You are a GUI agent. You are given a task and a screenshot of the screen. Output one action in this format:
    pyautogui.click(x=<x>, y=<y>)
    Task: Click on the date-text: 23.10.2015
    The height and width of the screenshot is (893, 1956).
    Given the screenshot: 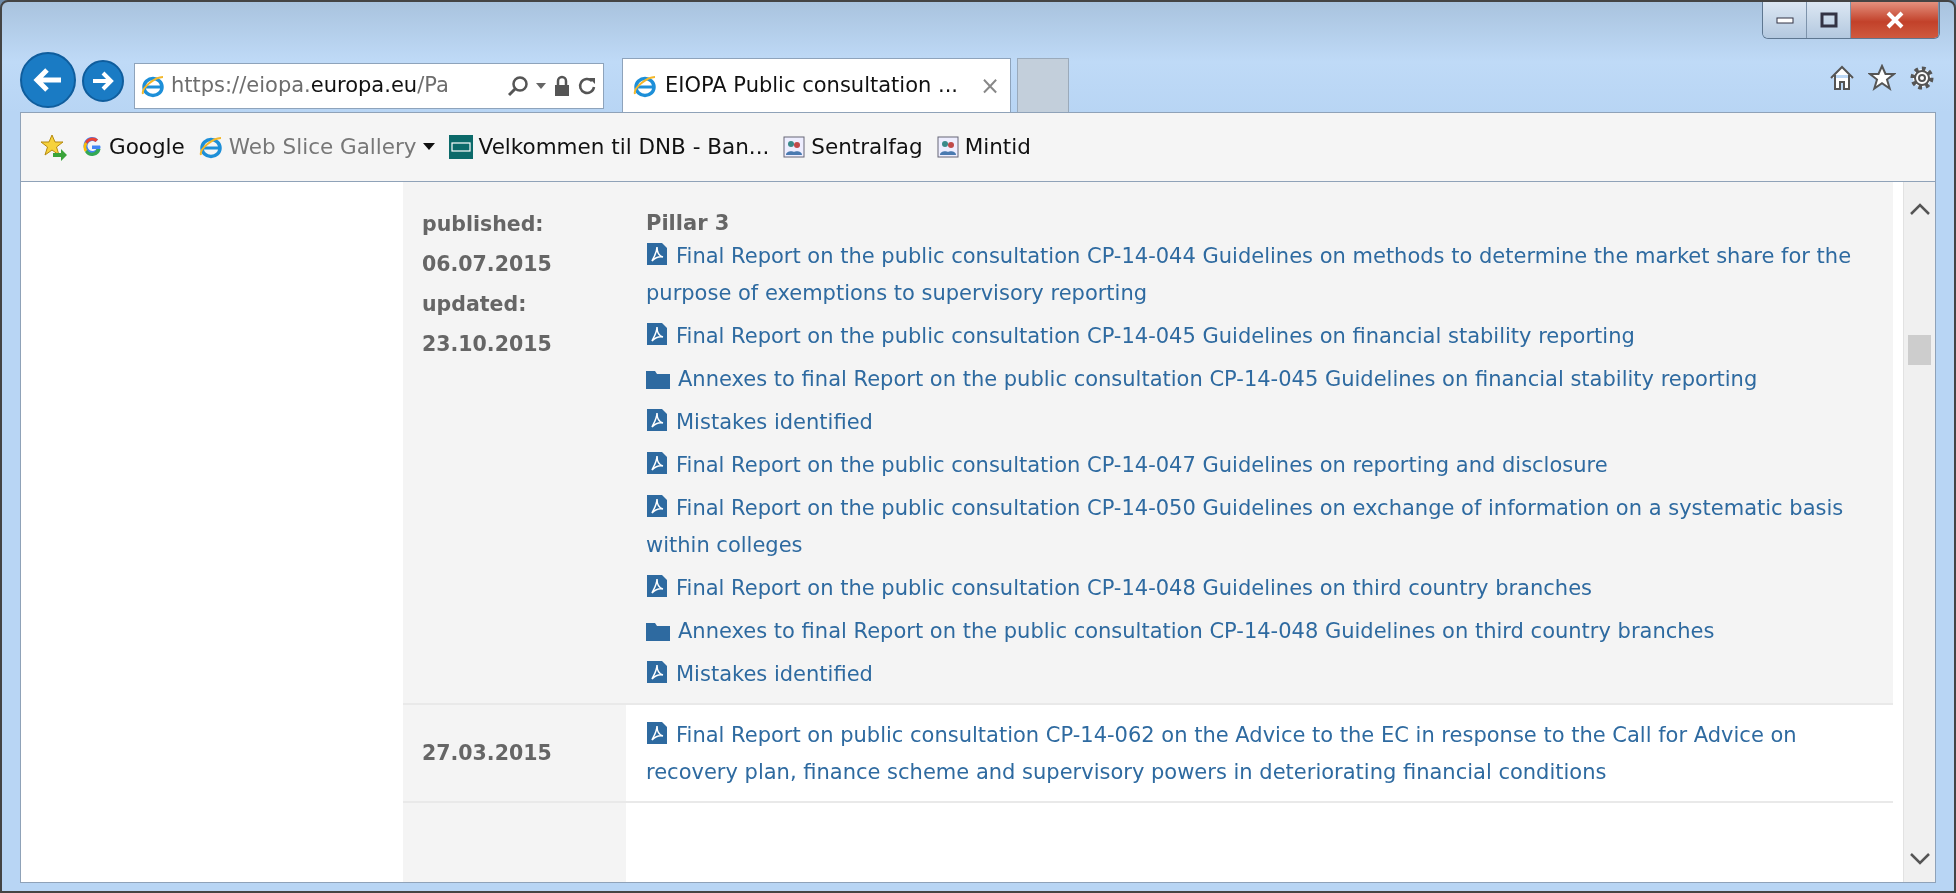 What is the action you would take?
    pyautogui.click(x=487, y=344)
    